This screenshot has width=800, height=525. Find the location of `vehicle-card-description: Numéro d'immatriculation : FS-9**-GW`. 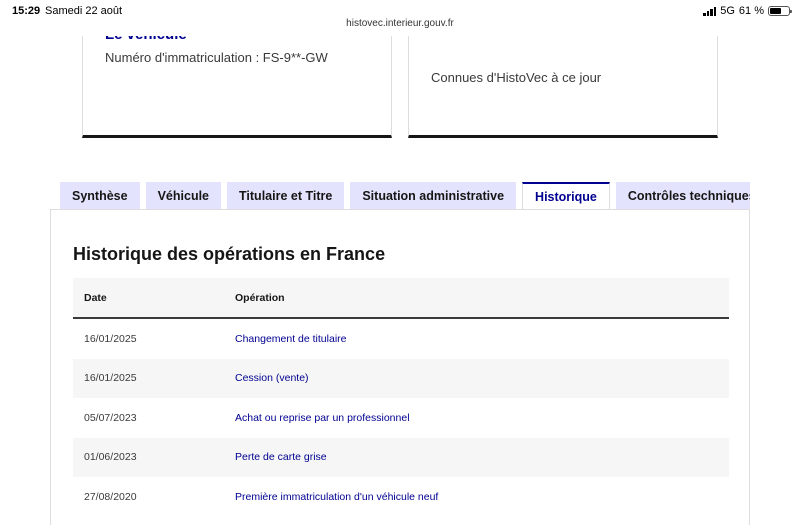

vehicle-card-description: Numéro d'immatriculation : FS-9**-GW is located at coordinates (216, 57).